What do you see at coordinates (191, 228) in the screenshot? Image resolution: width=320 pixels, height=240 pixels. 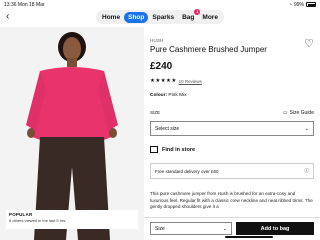 I see `bottom-size-dropdown: Size ⌄` at bounding box center [191, 228].